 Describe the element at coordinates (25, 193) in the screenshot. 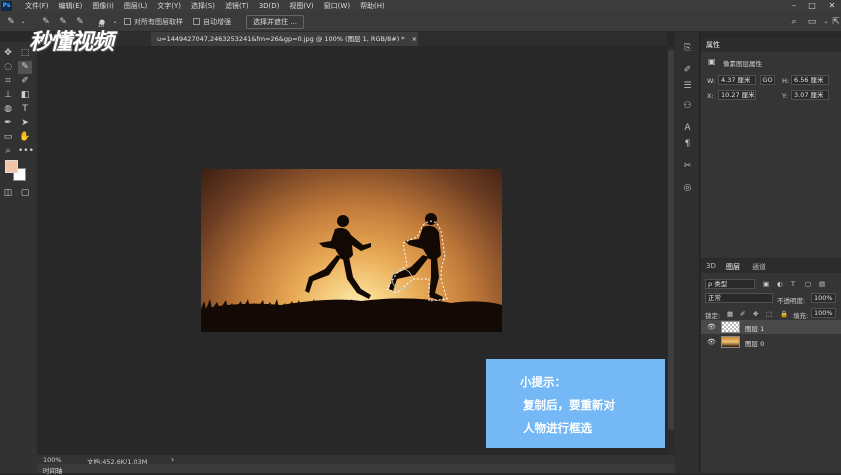

I see `screen-mode-icon: ▢` at that location.